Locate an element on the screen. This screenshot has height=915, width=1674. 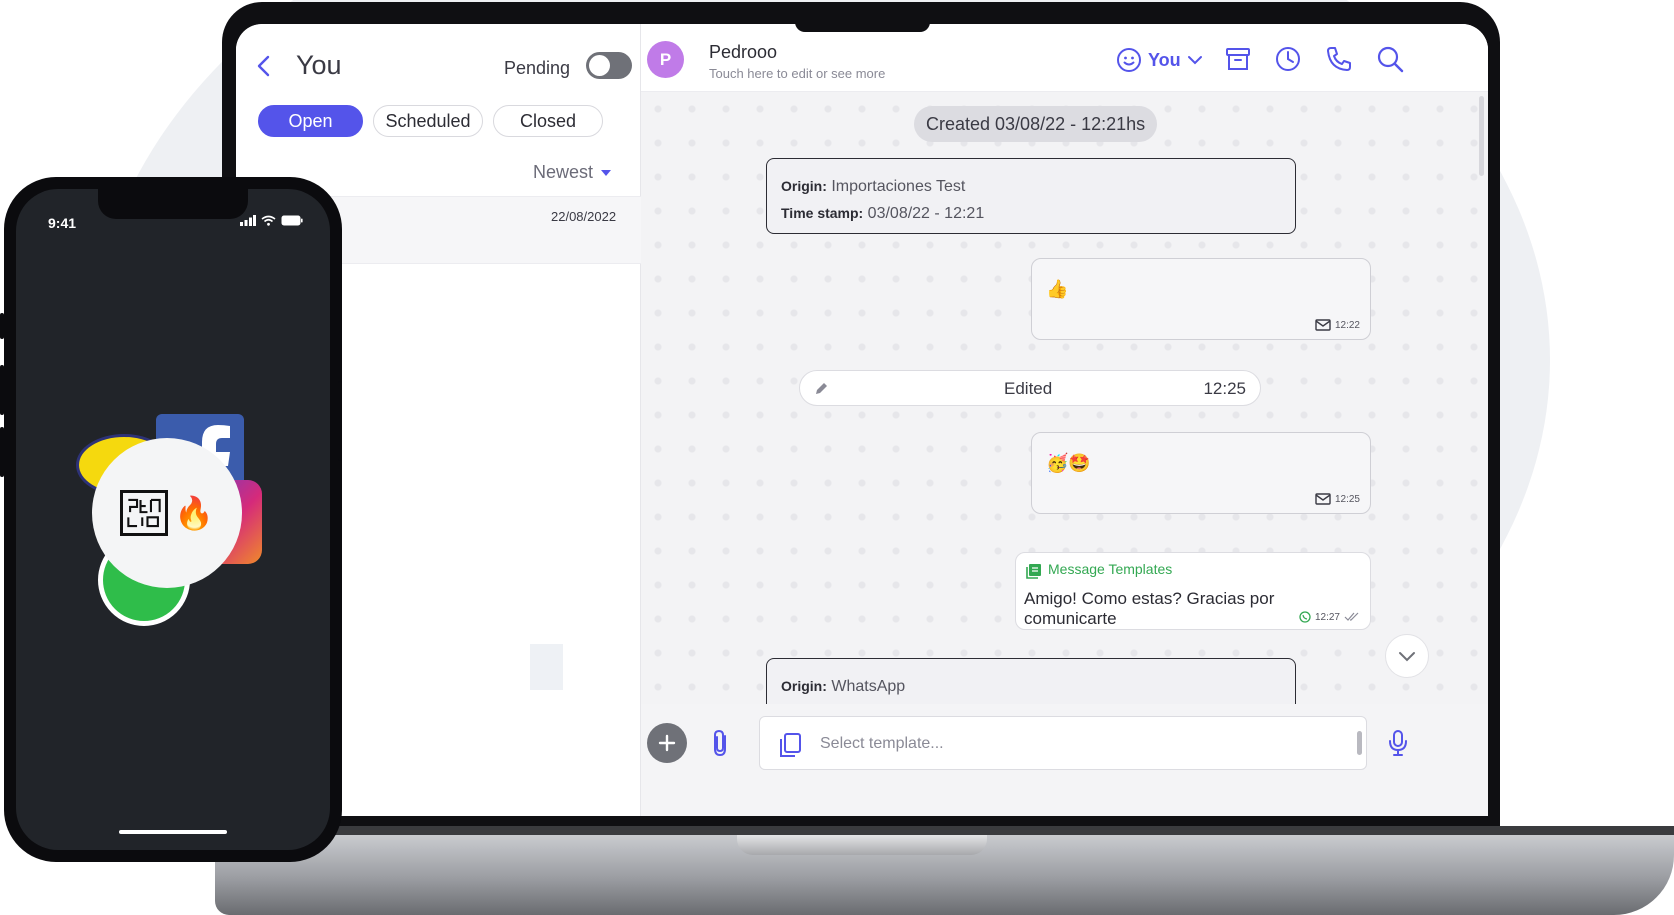
copy-template-icon is located at coordinates (790, 745).